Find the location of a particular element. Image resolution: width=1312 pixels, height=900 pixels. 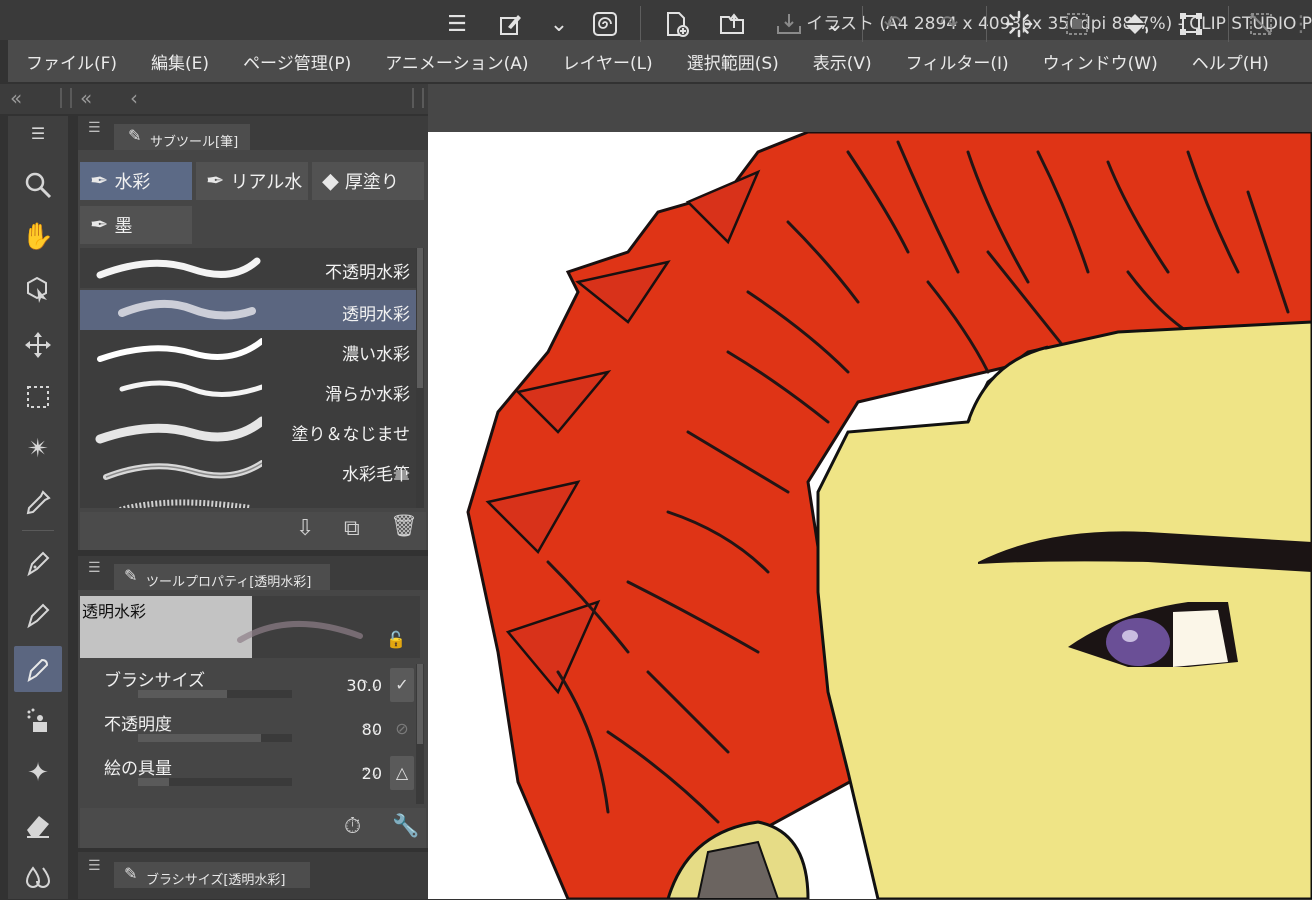

brush-group-icon: ✒ is located at coordinates (99, 225).